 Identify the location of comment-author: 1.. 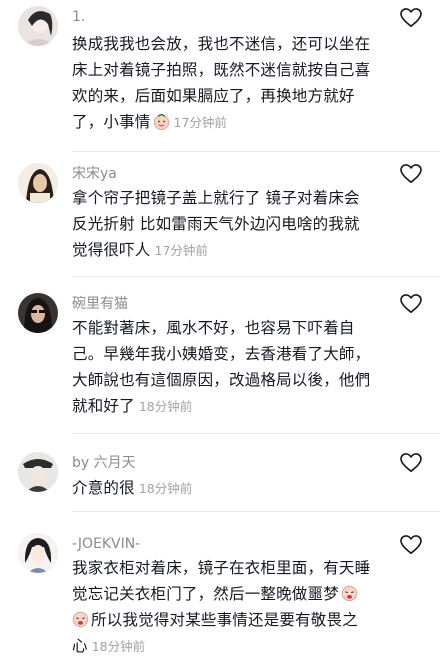
(78, 17).